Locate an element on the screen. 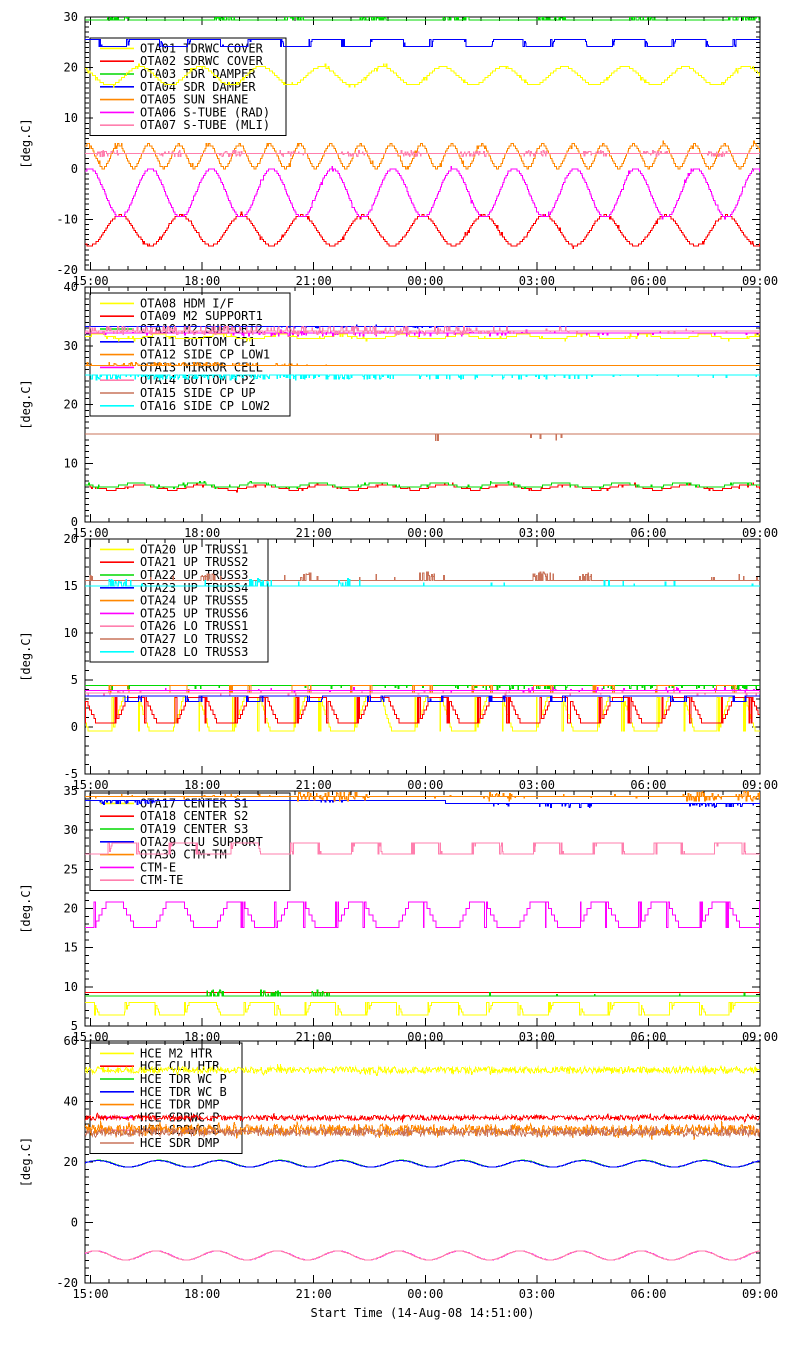 This screenshot has height=1350, width=800. legend-label-ota07-s-tube-mli: OTA07 S-TUBE (MLI) is located at coordinates (205, 125).